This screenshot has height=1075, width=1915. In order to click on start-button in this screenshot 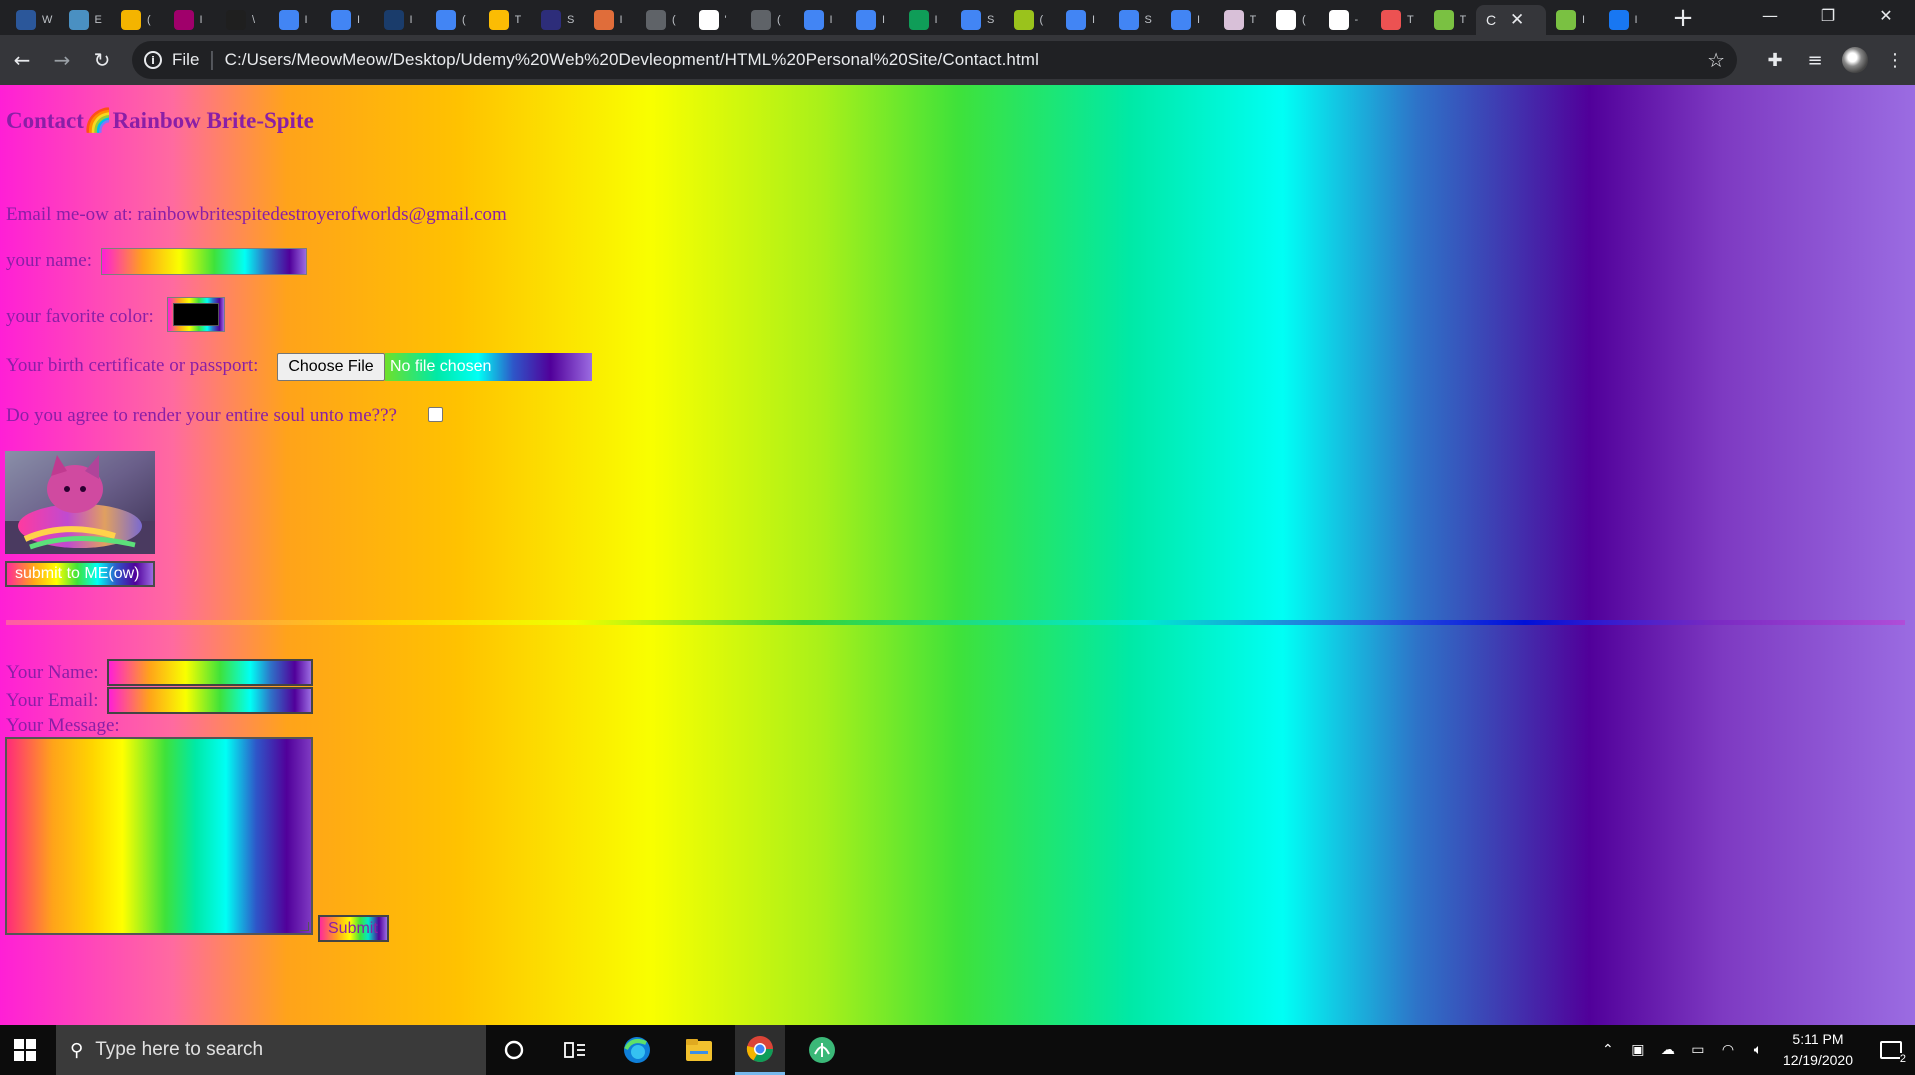, I will do `click(25, 1050)`.